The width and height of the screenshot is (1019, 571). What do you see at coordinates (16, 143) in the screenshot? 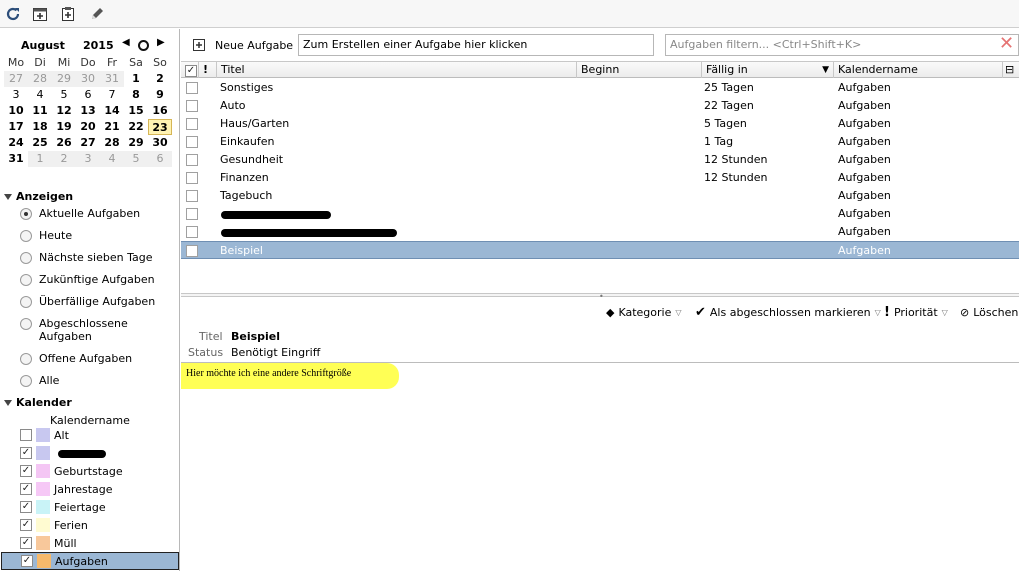
I see `calendar-day: 24` at bounding box center [16, 143].